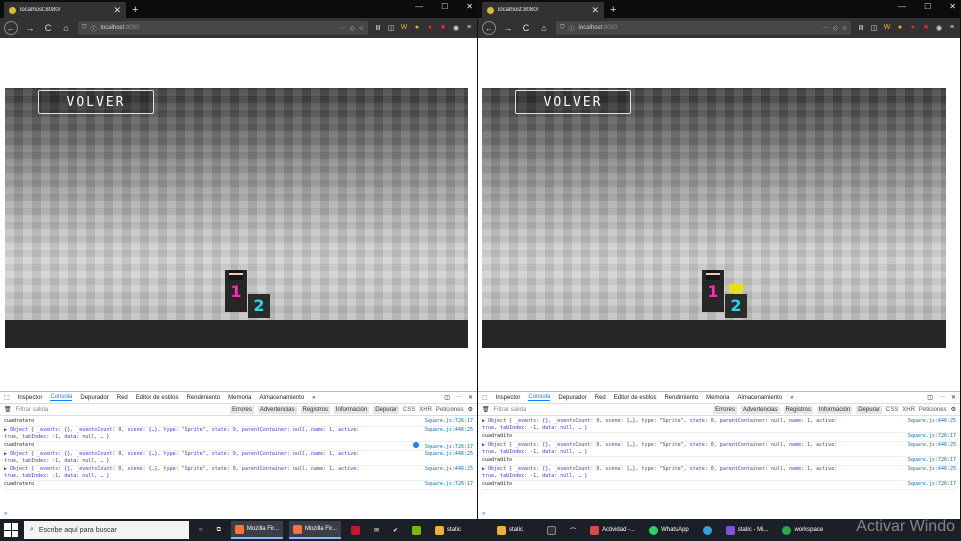  I want to click on devtools-tab: Almacenamiento, so click(281, 398).